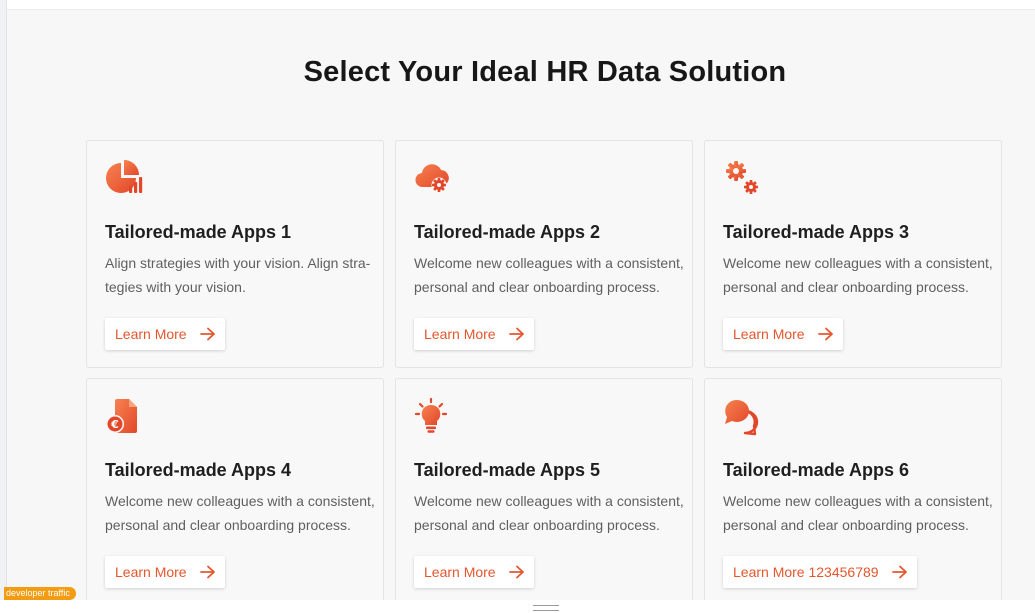 Image resolution: width=1035 pixels, height=613 pixels. I want to click on card-title: Tailored-made Apps 4, so click(198, 470).